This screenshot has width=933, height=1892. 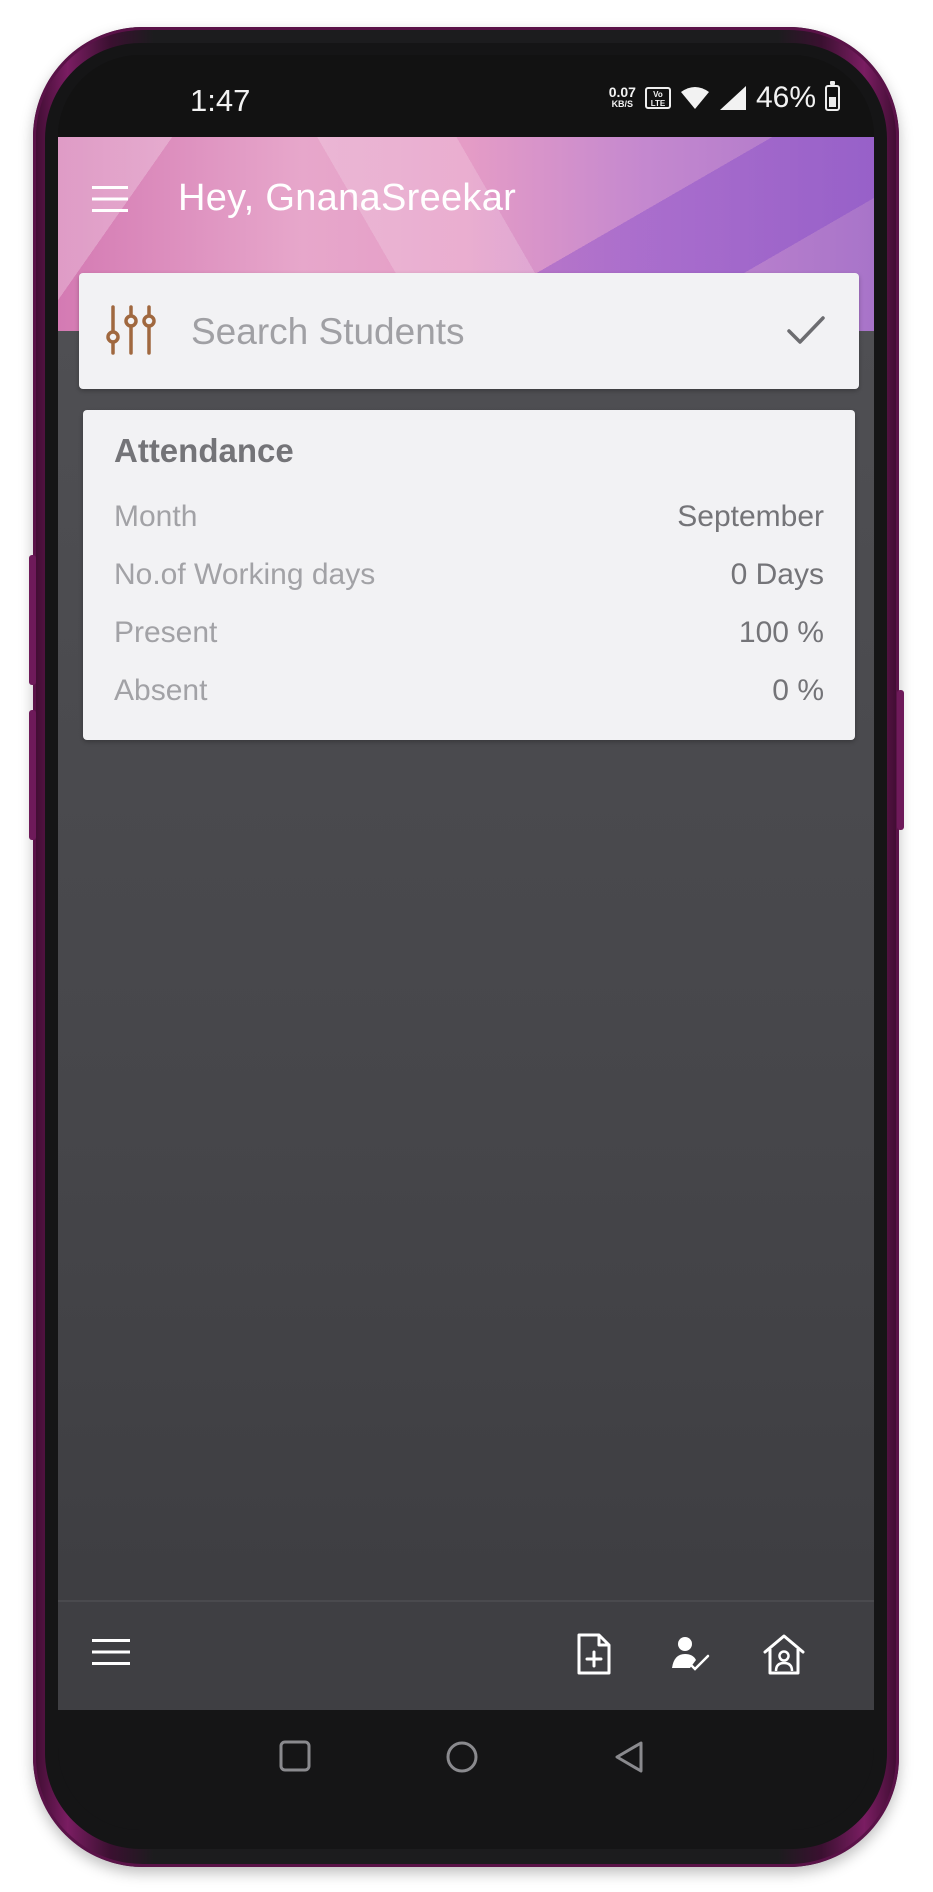 I want to click on volte-icon: Vo LTE, so click(x=657, y=98).